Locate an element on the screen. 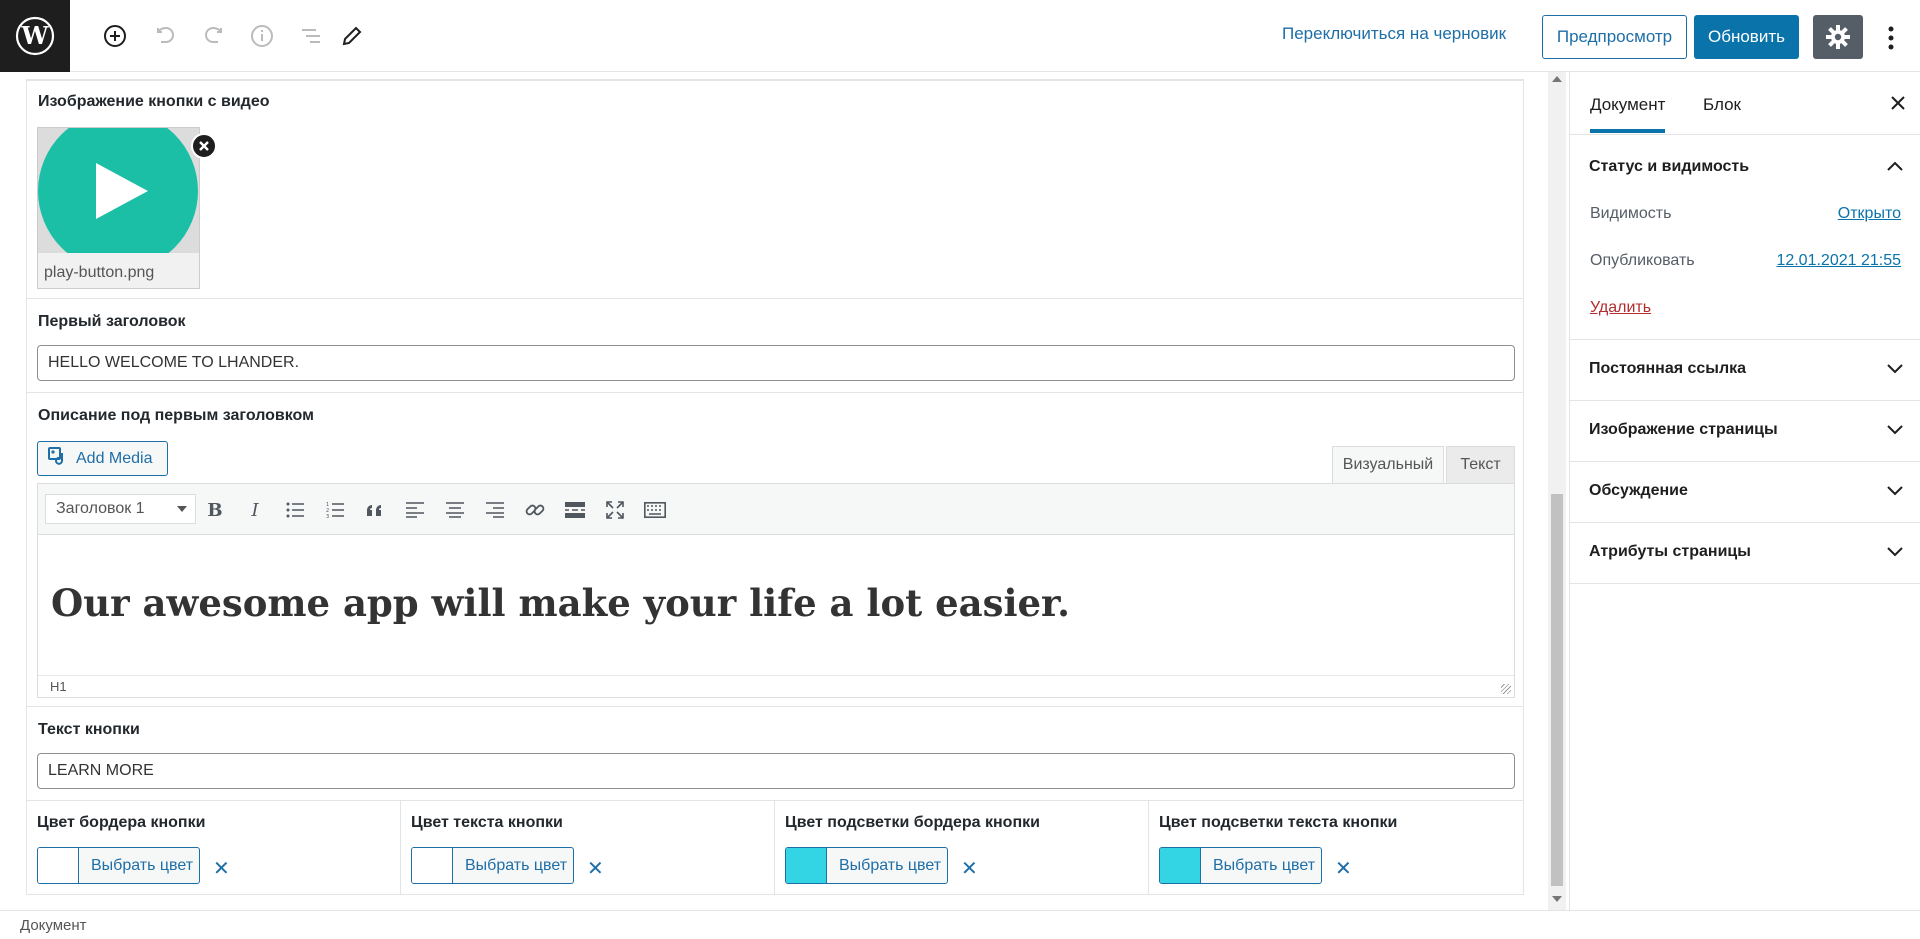  close-icon is located at coordinates (1898, 103).